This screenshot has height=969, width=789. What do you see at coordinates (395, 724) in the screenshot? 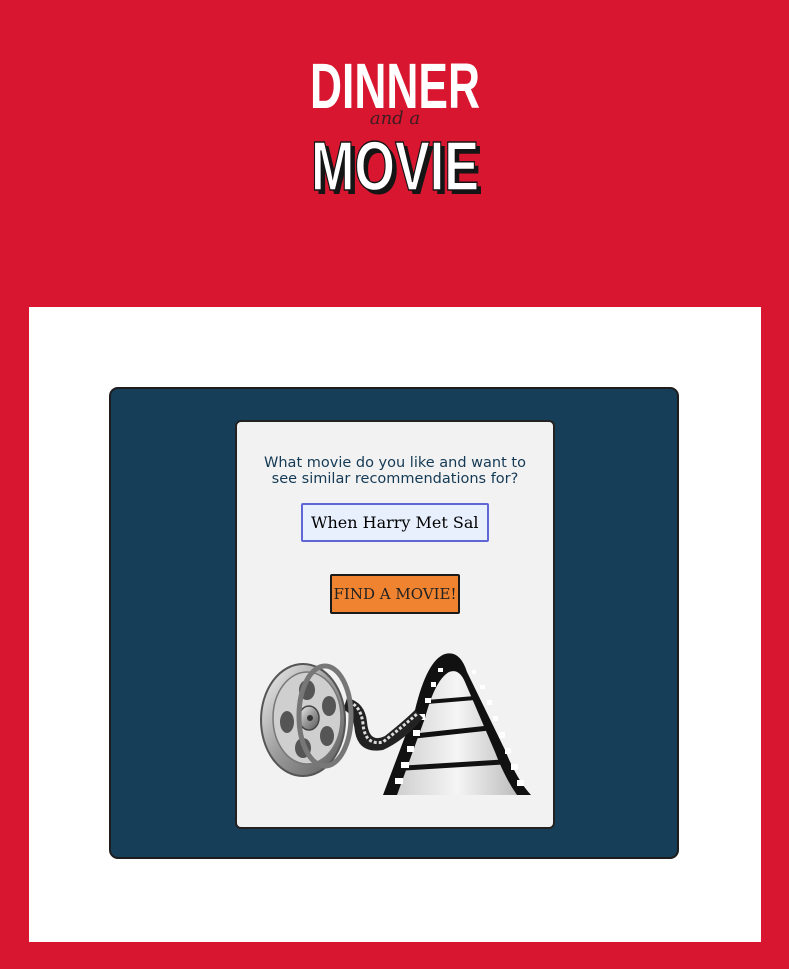
I see `film-reel-icon` at bounding box center [395, 724].